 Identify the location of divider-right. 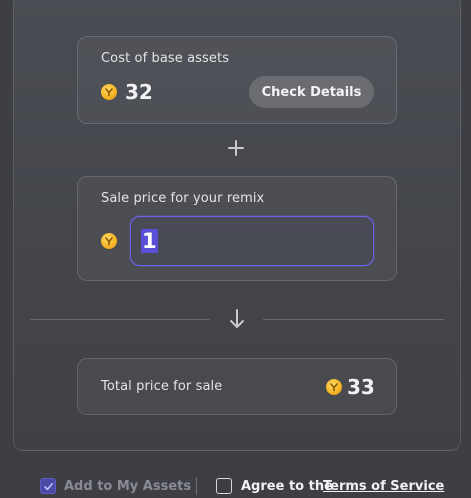
(353, 319).